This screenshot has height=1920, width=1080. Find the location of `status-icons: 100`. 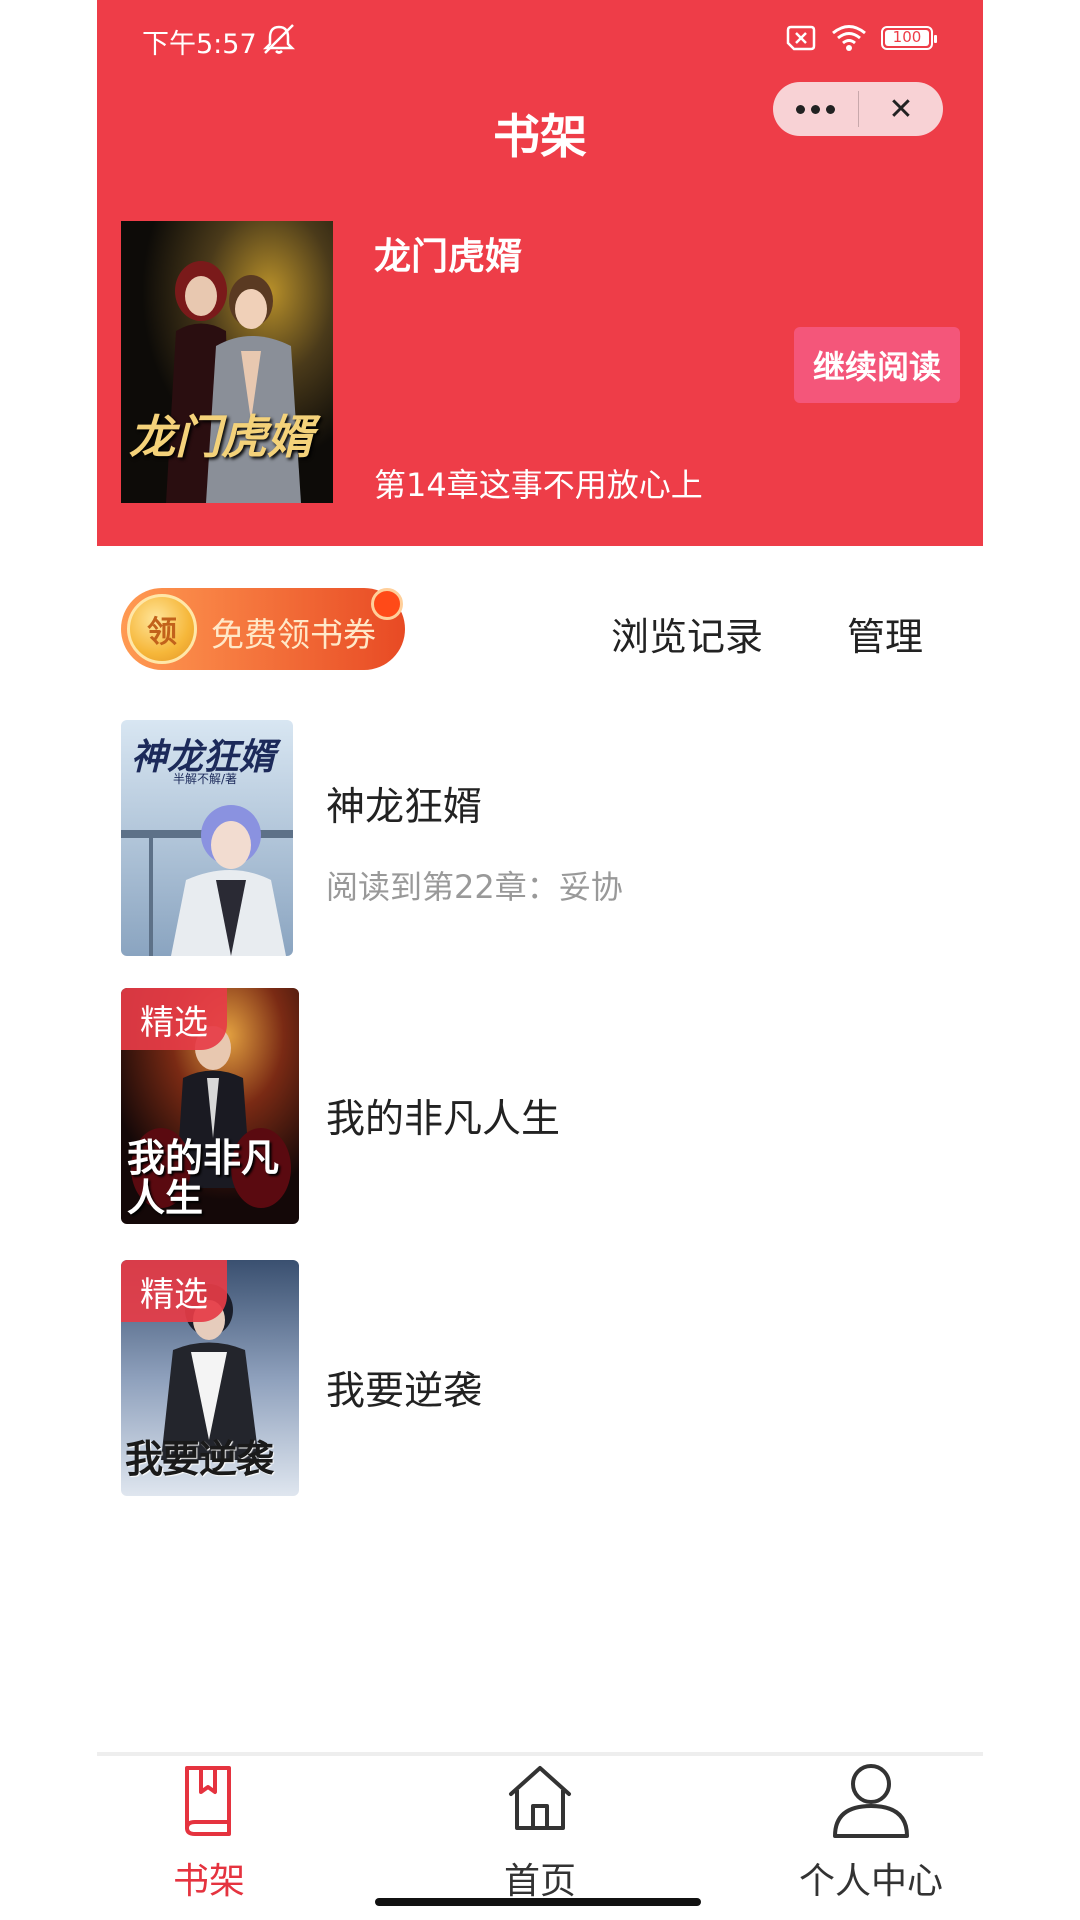

status-icons: 100 is located at coordinates (861, 38).